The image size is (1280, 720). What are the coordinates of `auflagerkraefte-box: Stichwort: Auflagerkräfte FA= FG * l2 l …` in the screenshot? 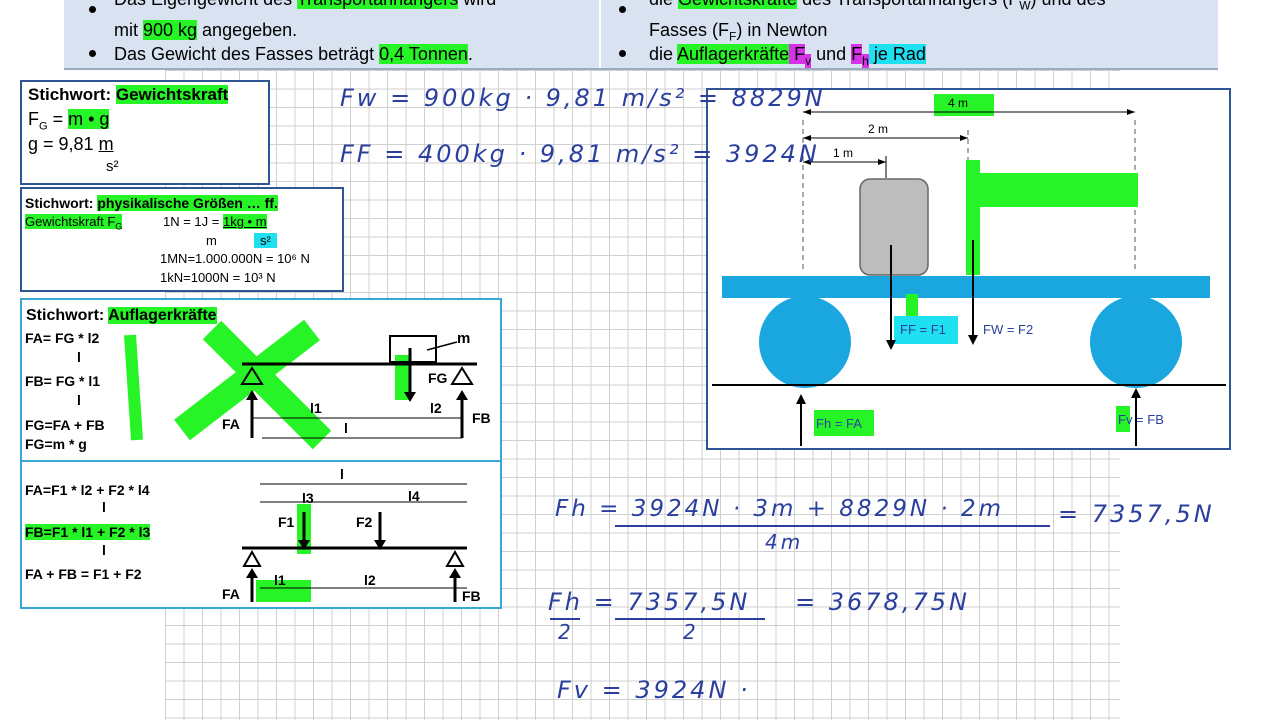 It's located at (261, 381).